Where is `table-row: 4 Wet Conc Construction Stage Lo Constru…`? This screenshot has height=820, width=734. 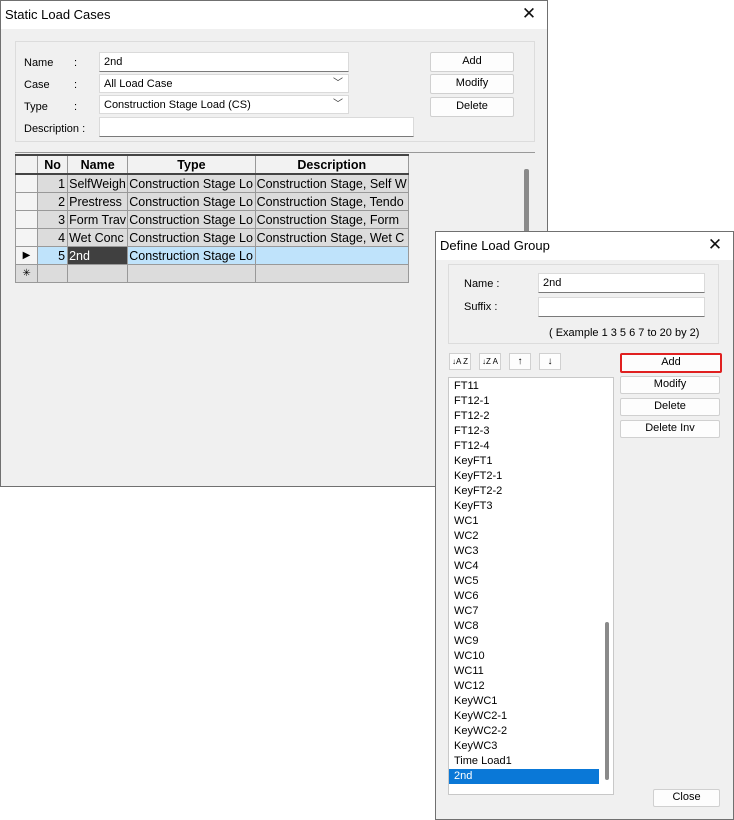 table-row: 4 Wet Conc Construction Stage Lo Constru… is located at coordinates (212, 237).